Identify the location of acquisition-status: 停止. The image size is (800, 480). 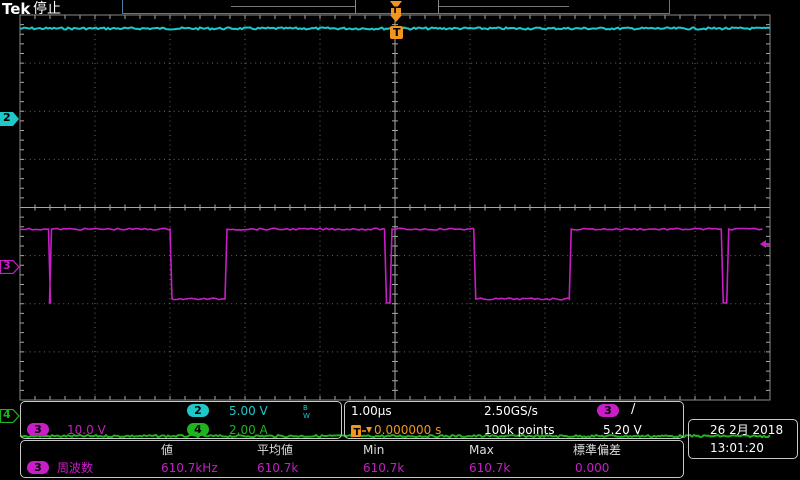
(47, 9).